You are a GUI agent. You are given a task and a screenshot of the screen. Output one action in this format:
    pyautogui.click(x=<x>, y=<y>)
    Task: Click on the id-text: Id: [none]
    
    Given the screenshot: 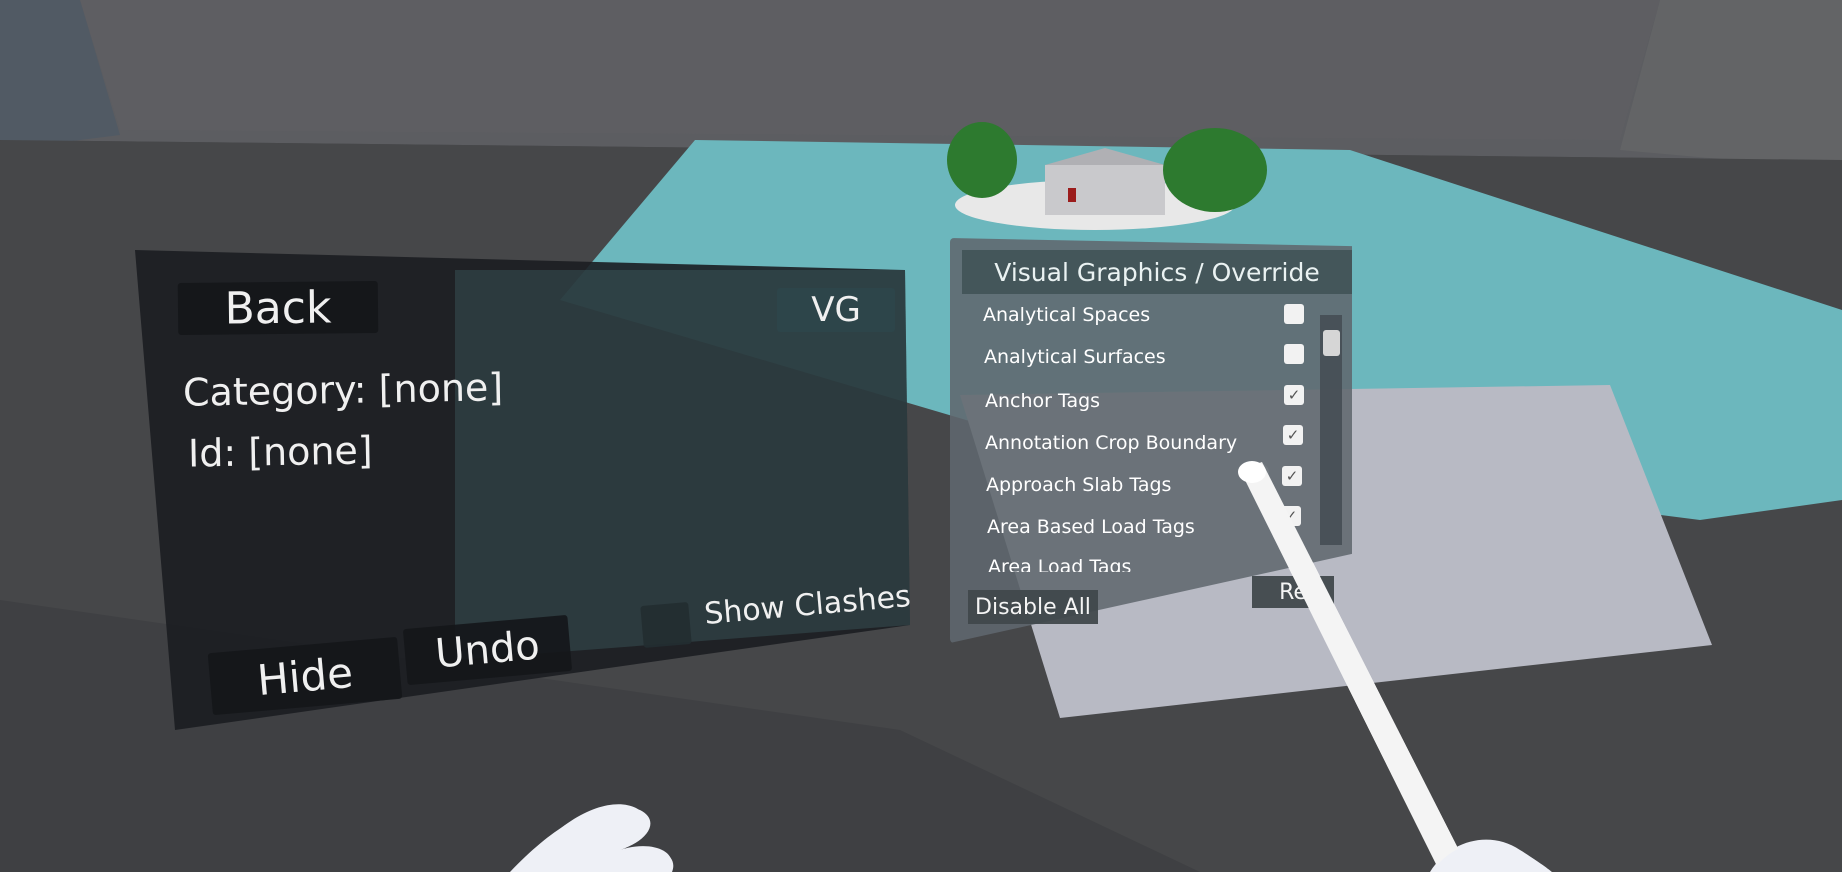 What is the action you would take?
    pyautogui.click(x=280, y=452)
    